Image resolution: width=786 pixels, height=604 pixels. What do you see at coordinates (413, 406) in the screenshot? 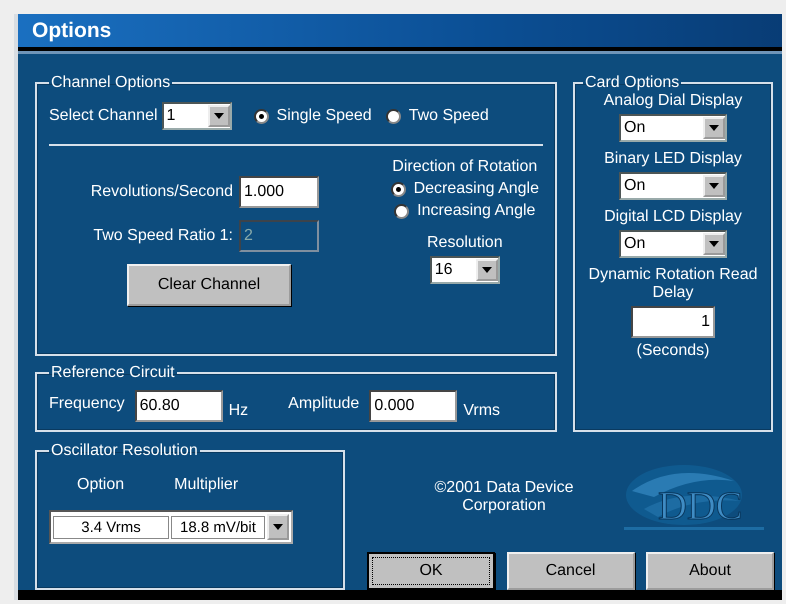
I see `input-field: 0.000` at bounding box center [413, 406].